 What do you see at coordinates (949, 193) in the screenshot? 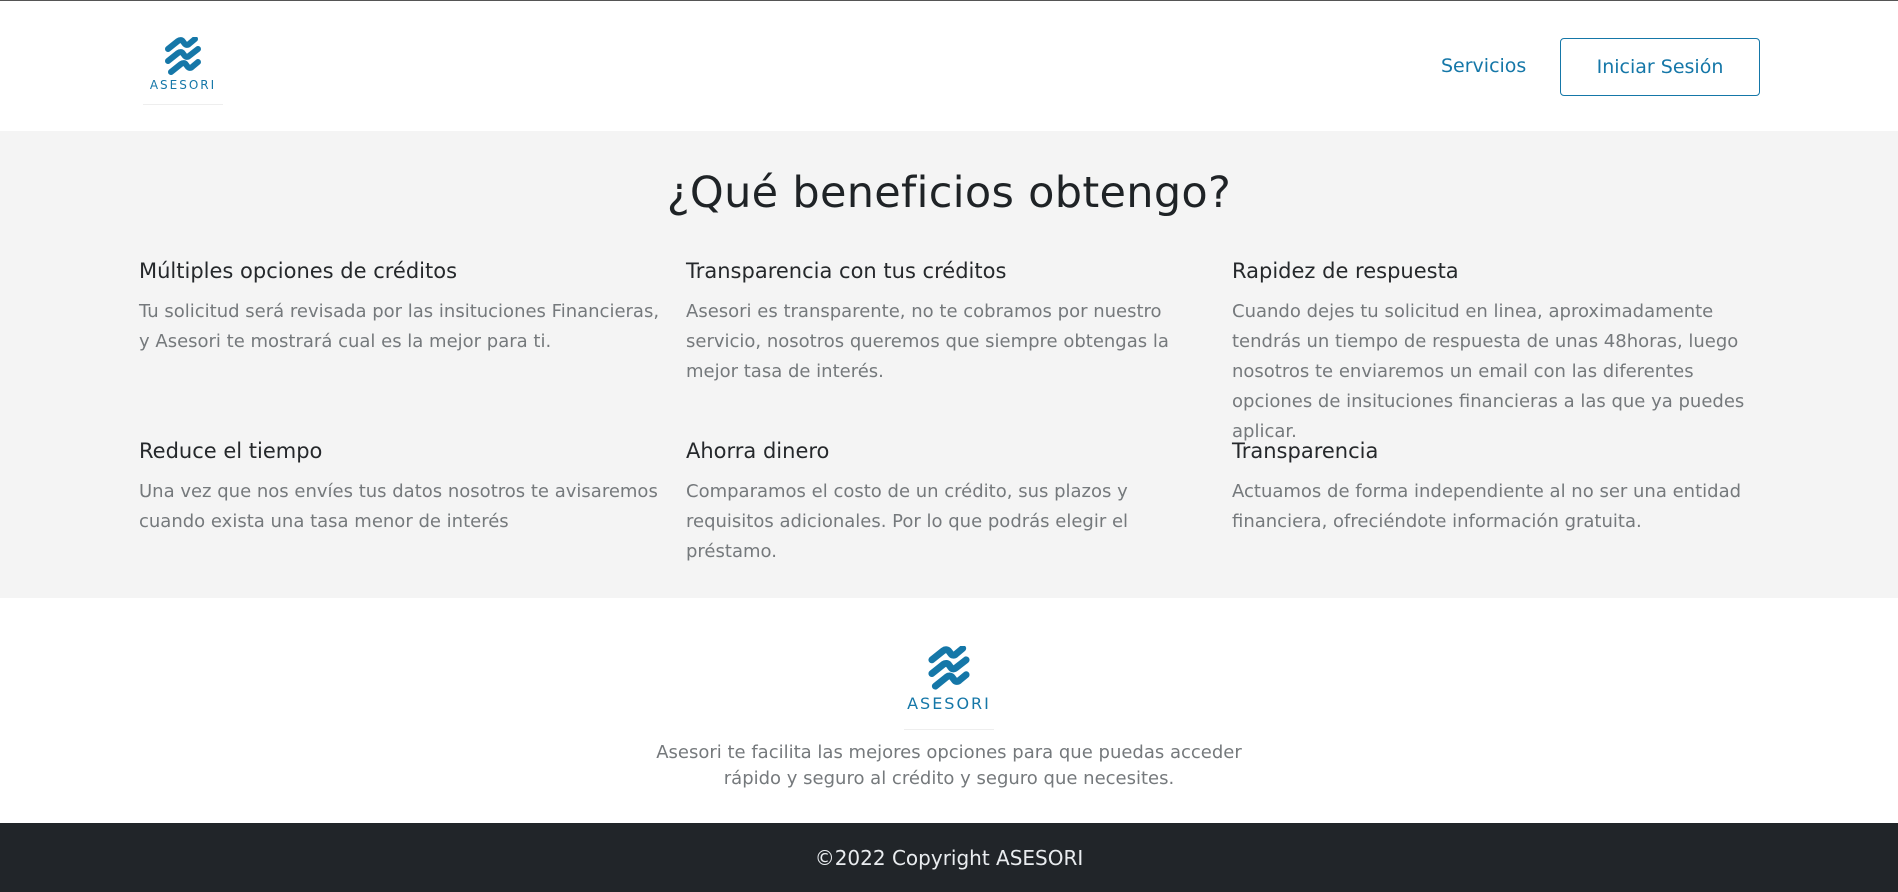
I see `benefits-title: ¿Qué beneficios obtengo?` at bounding box center [949, 193].